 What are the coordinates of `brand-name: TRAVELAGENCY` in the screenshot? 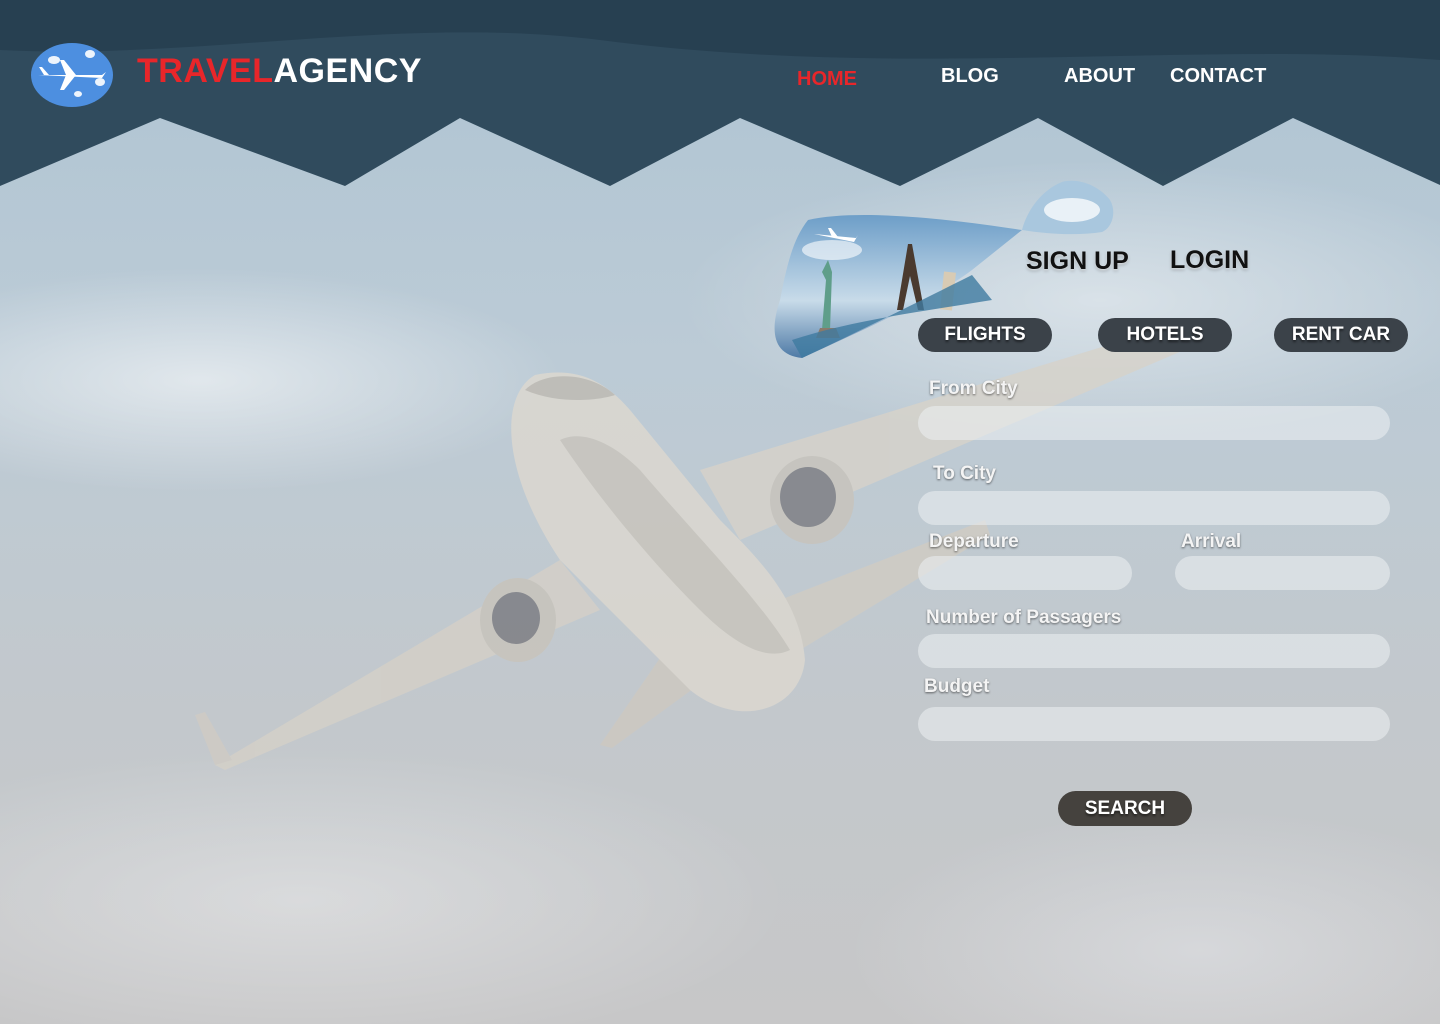 It's located at (279, 71).